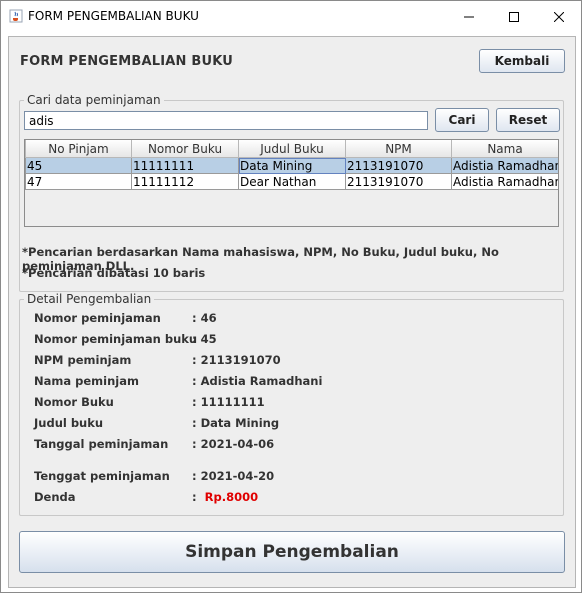  I want to click on detail-label-borrower-name: Nama peminjam, so click(86, 381).